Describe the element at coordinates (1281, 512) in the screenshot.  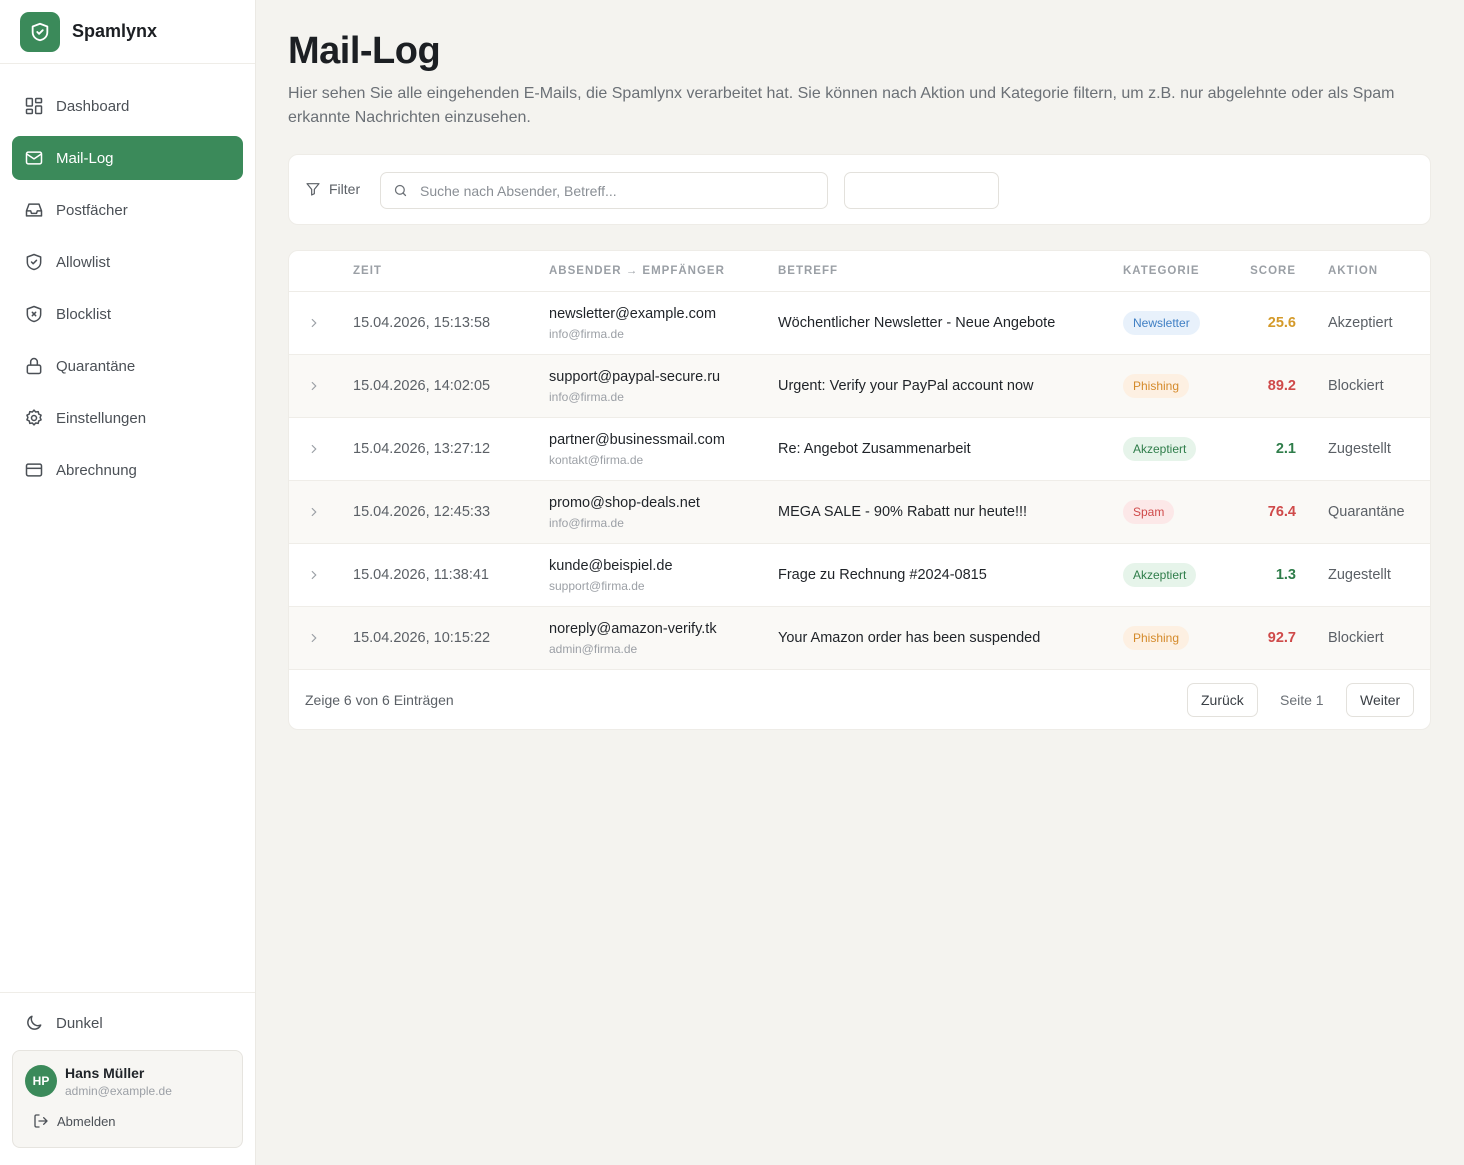
I see `row-score: 76.4` at that location.